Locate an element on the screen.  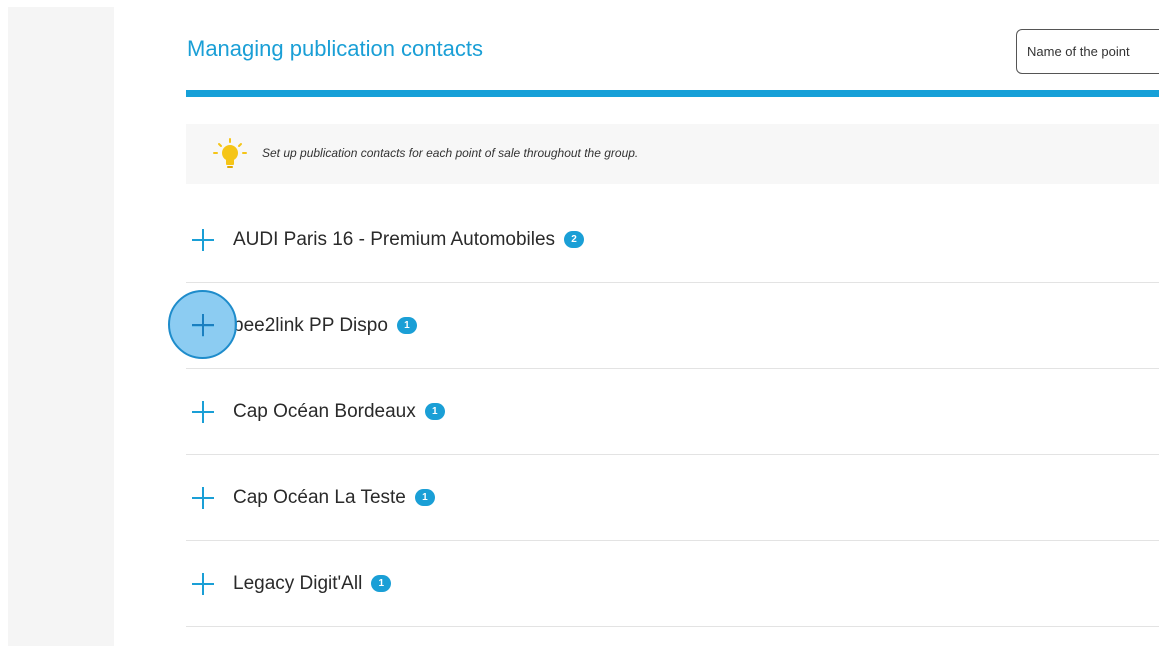
contact-row-label: bee2link PP Dispo 1 is located at coordinates (325, 326).